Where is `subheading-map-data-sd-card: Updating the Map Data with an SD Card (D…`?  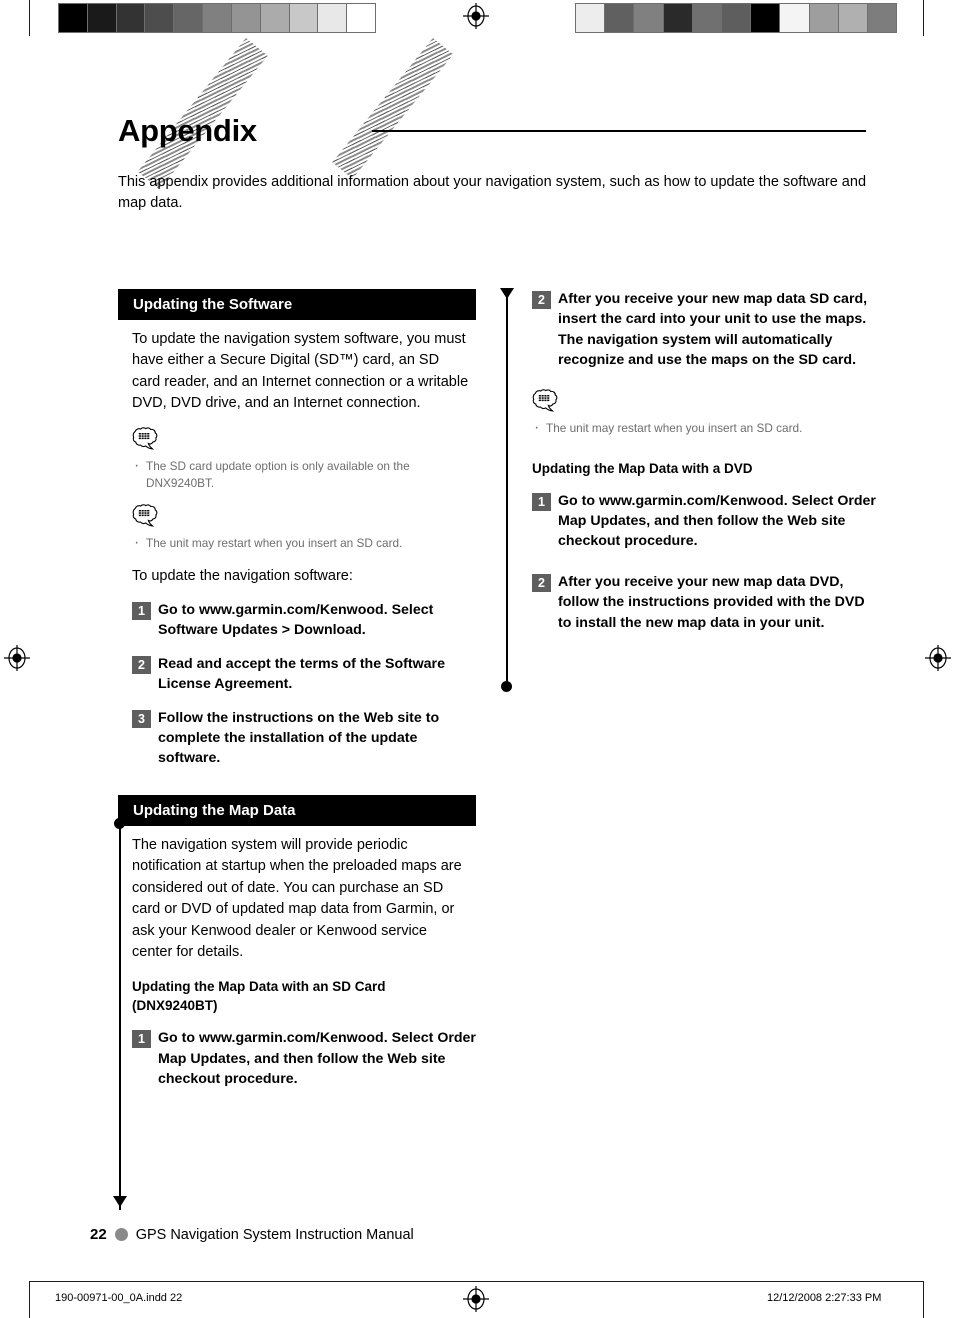 subheading-map-data-sd-card: Updating the Map Data with an SD Card (D… is located at coordinates (259, 996).